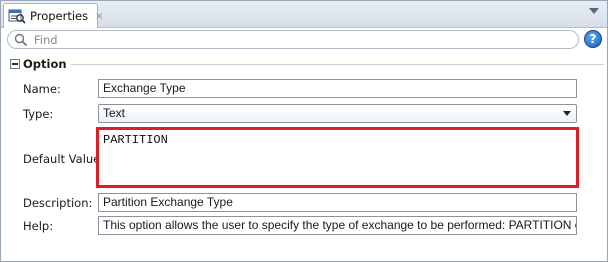  What do you see at coordinates (59, 16) in the screenshot?
I see `tab-label: Properties` at bounding box center [59, 16].